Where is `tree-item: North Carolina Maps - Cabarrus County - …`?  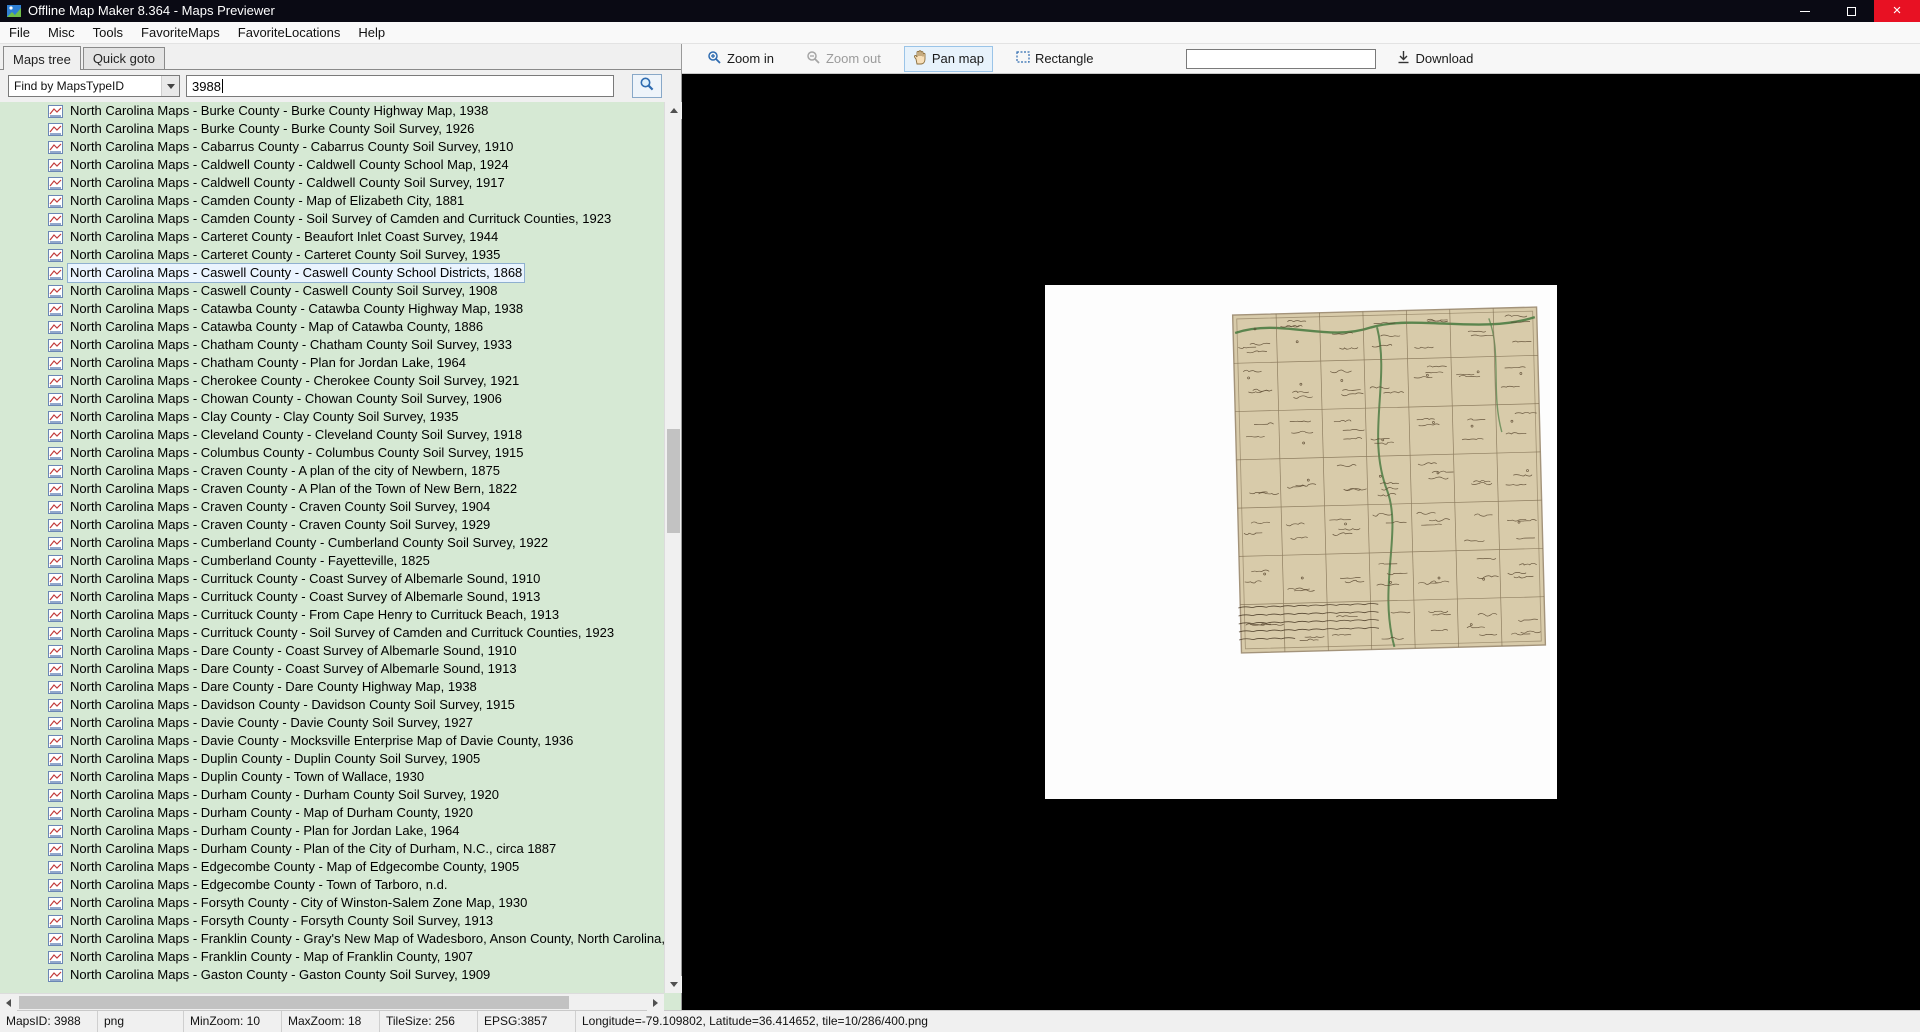 tree-item: North Carolina Maps - Cabarrus County - … is located at coordinates (332, 147).